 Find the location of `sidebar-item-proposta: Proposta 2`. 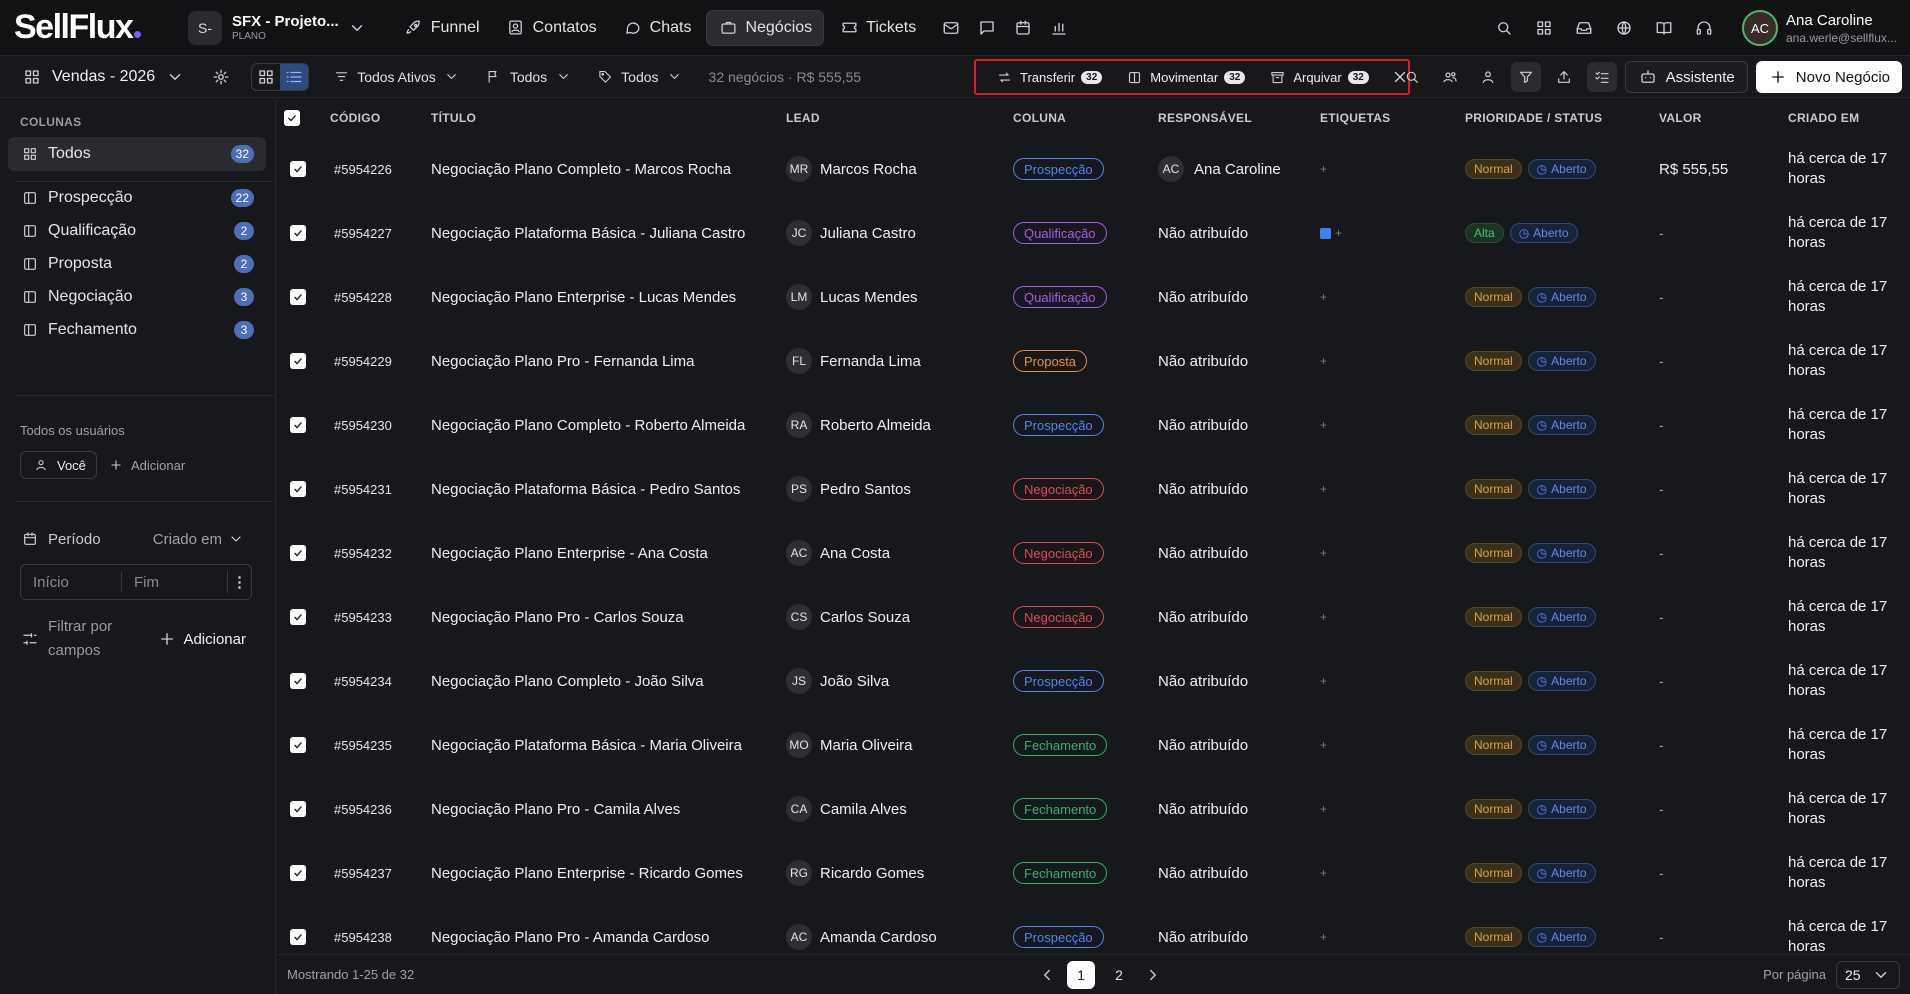

sidebar-item-proposta: Proposta 2 is located at coordinates (137, 264).